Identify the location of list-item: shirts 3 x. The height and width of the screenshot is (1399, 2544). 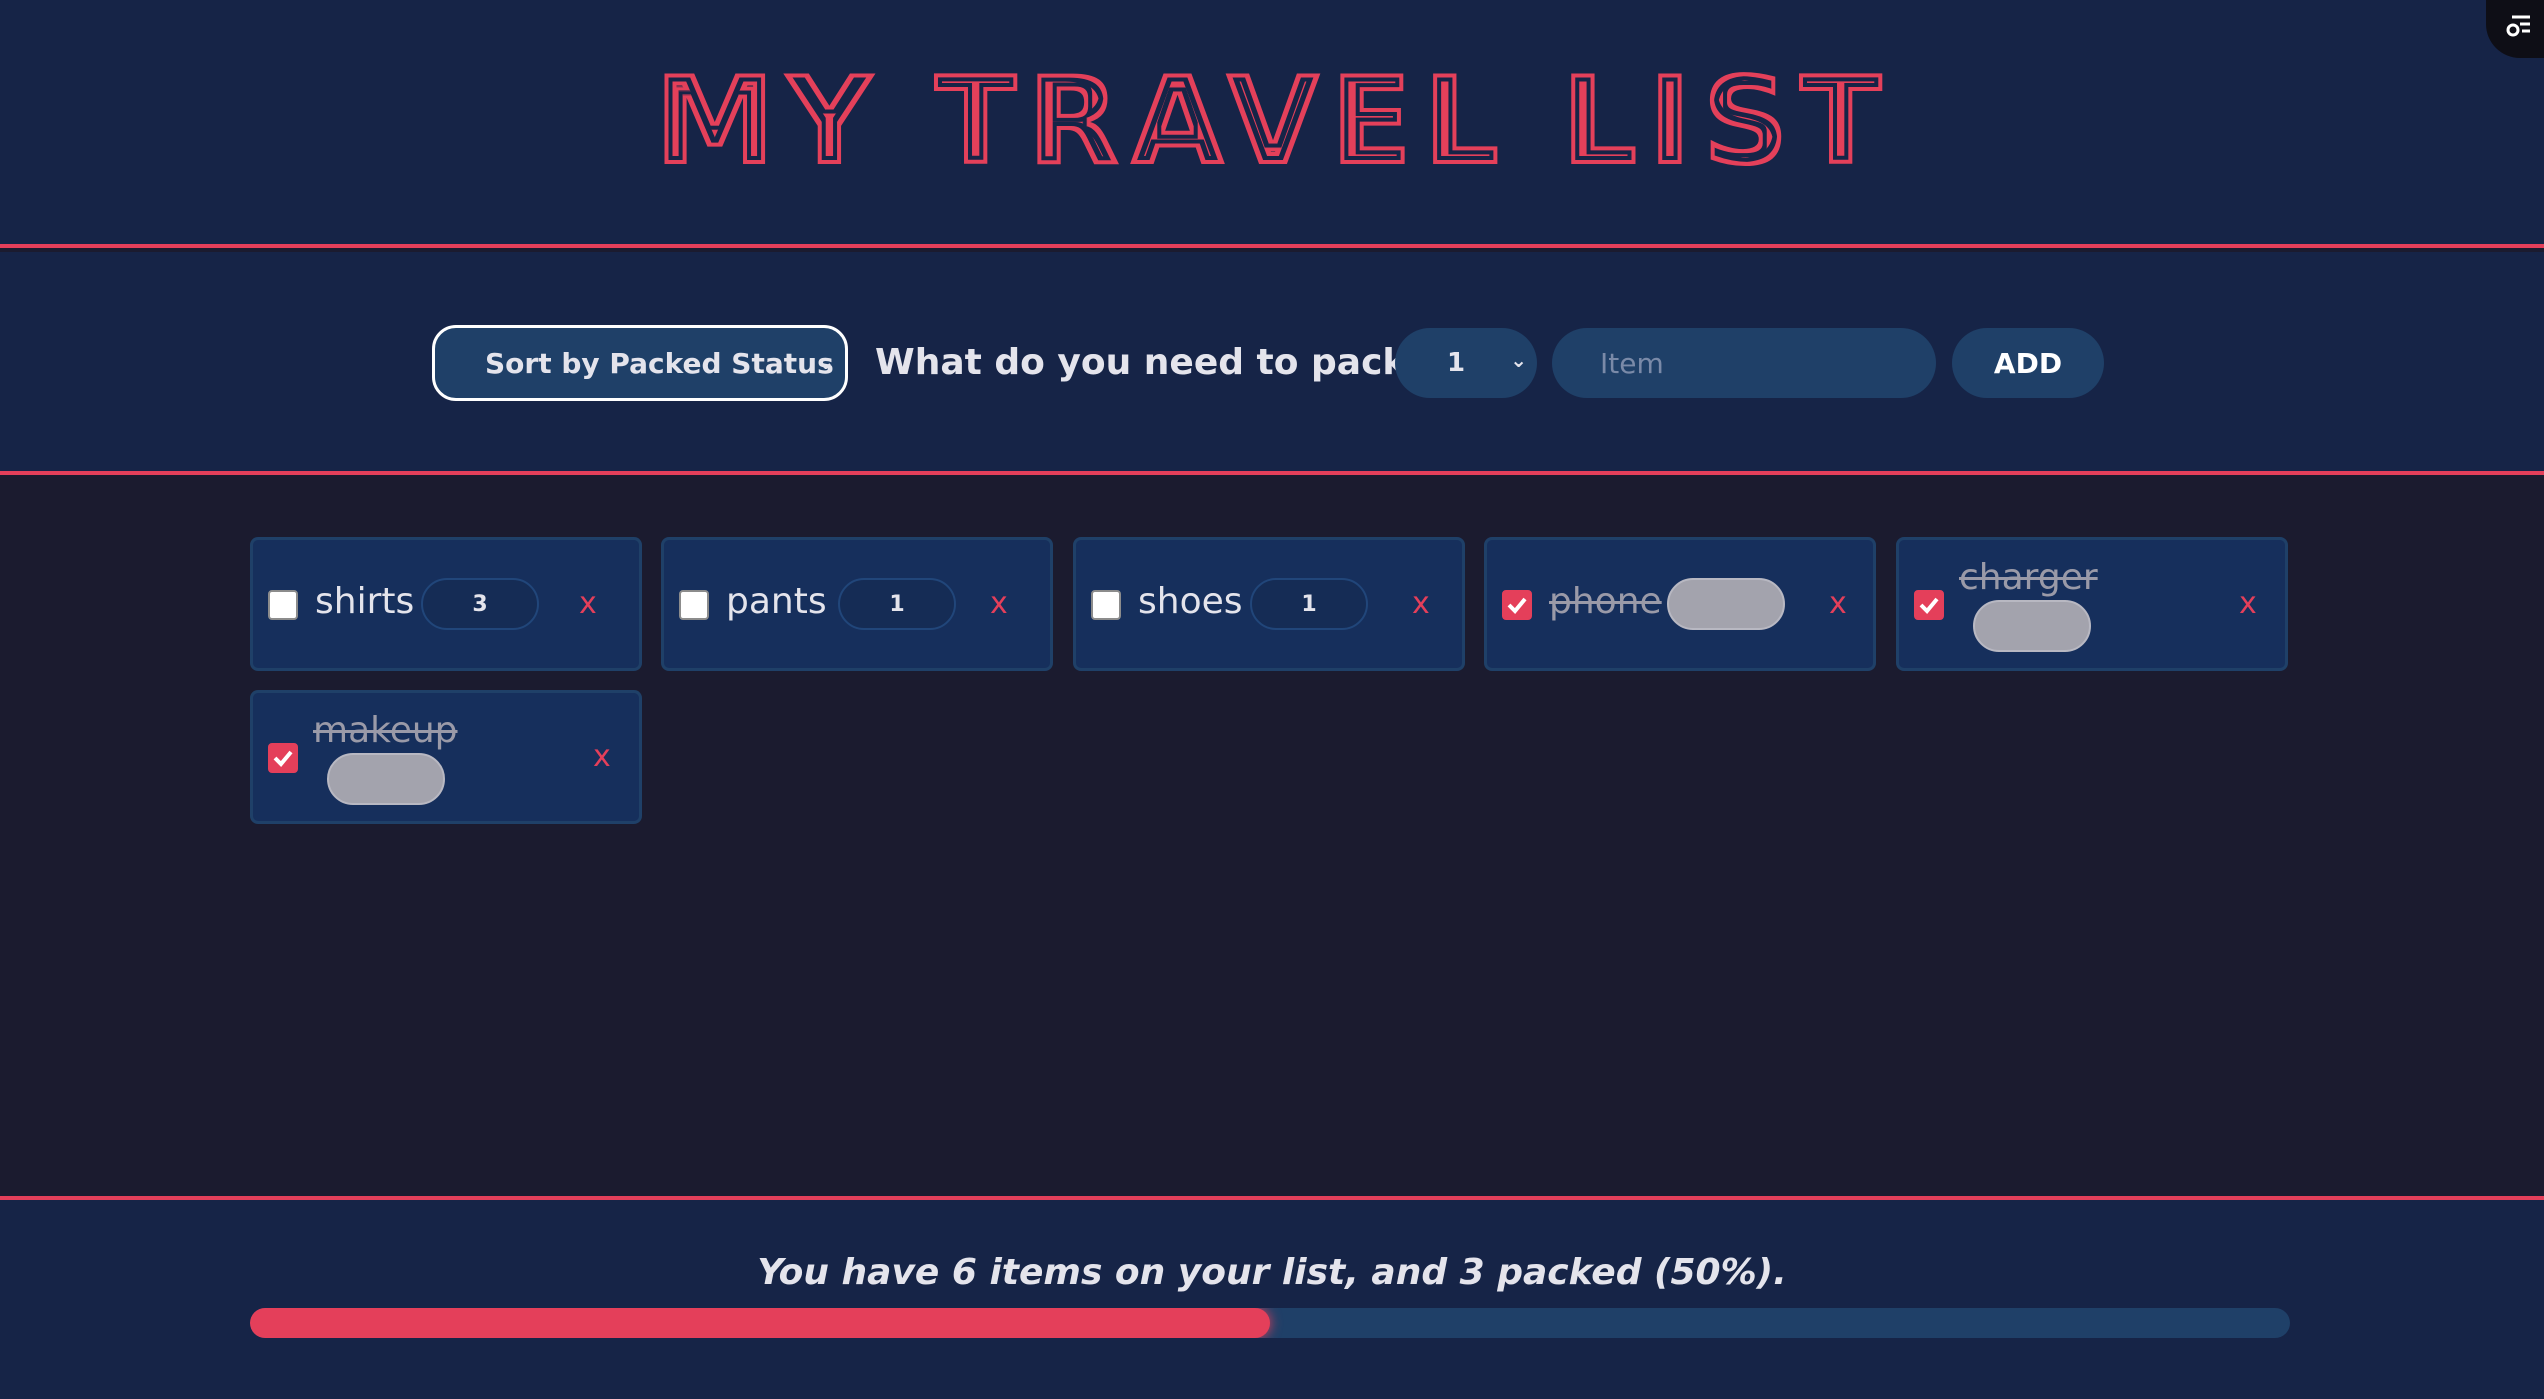
(446, 604).